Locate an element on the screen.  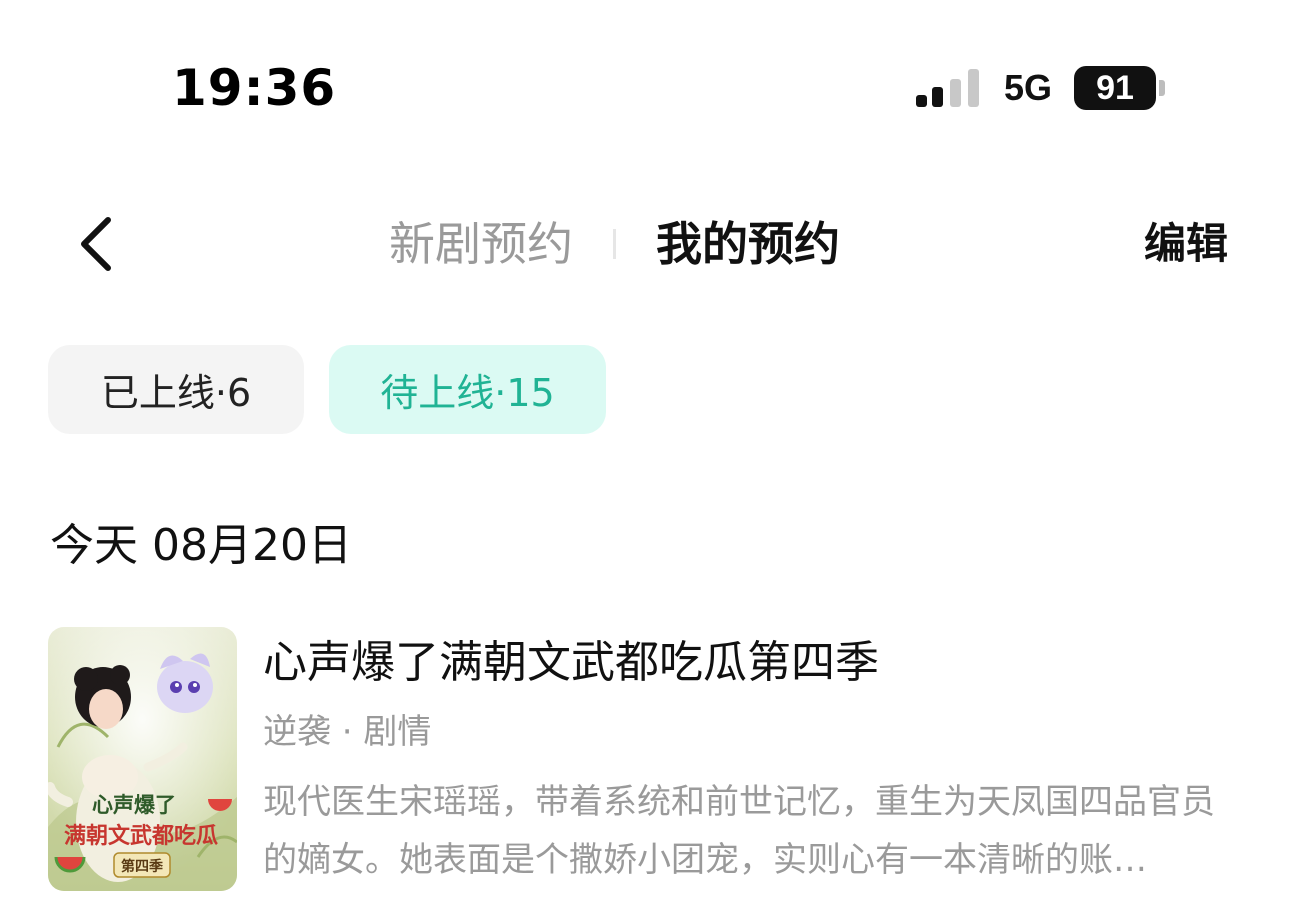
cover-artwork: 心声爆了 满朝文武都吃瓜 第四季 is located at coordinates (142, 759).